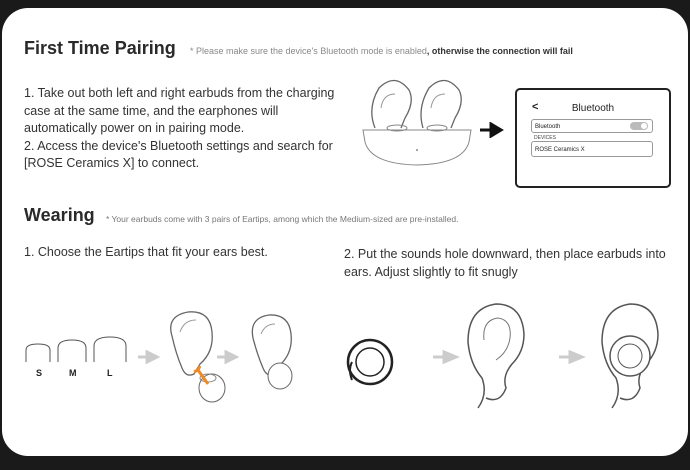 This screenshot has width=690, height=470. Describe the element at coordinates (548, 127) in the screenshot. I see `bluetooth-toggle-label: Bluetooth` at that location.